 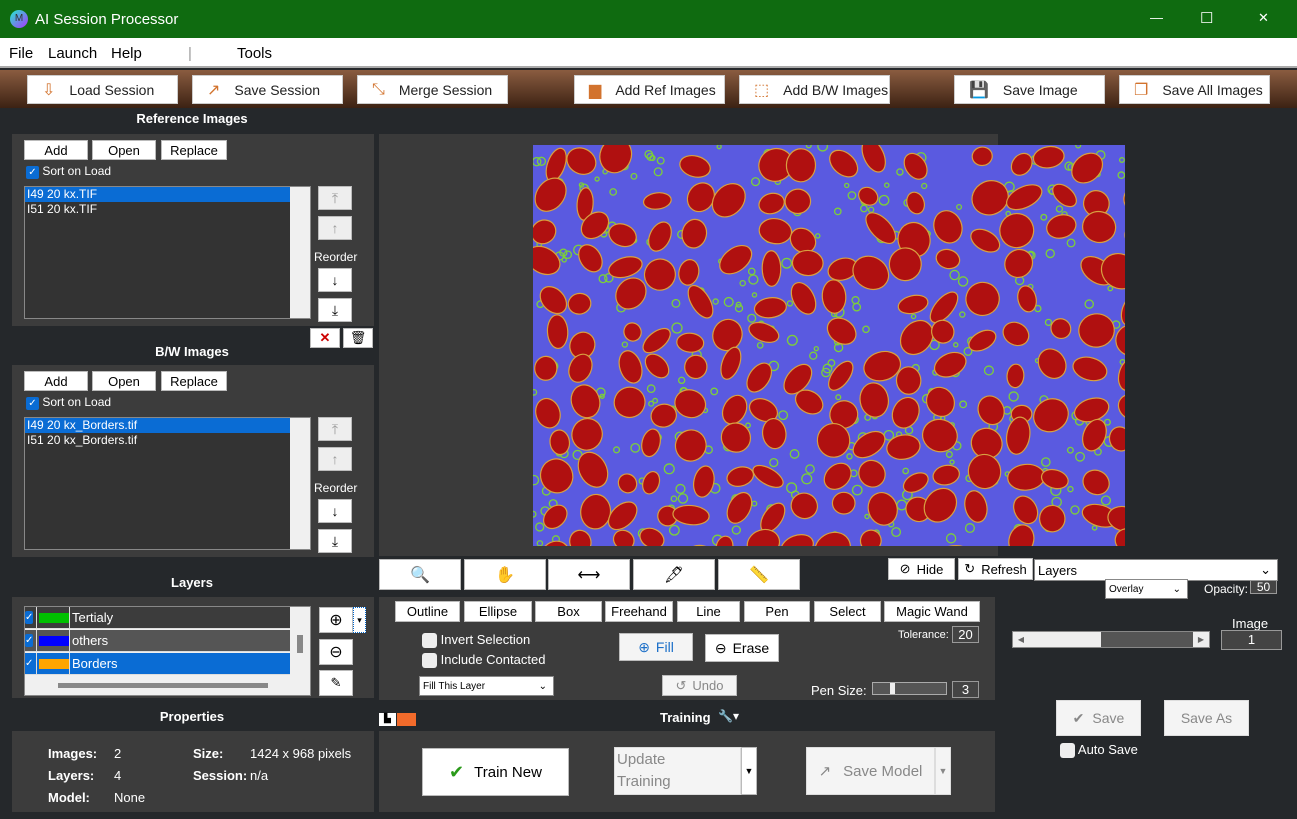 What do you see at coordinates (1146, 589) in the screenshot?
I see `blend-mode-select: Overlay ⌄` at bounding box center [1146, 589].